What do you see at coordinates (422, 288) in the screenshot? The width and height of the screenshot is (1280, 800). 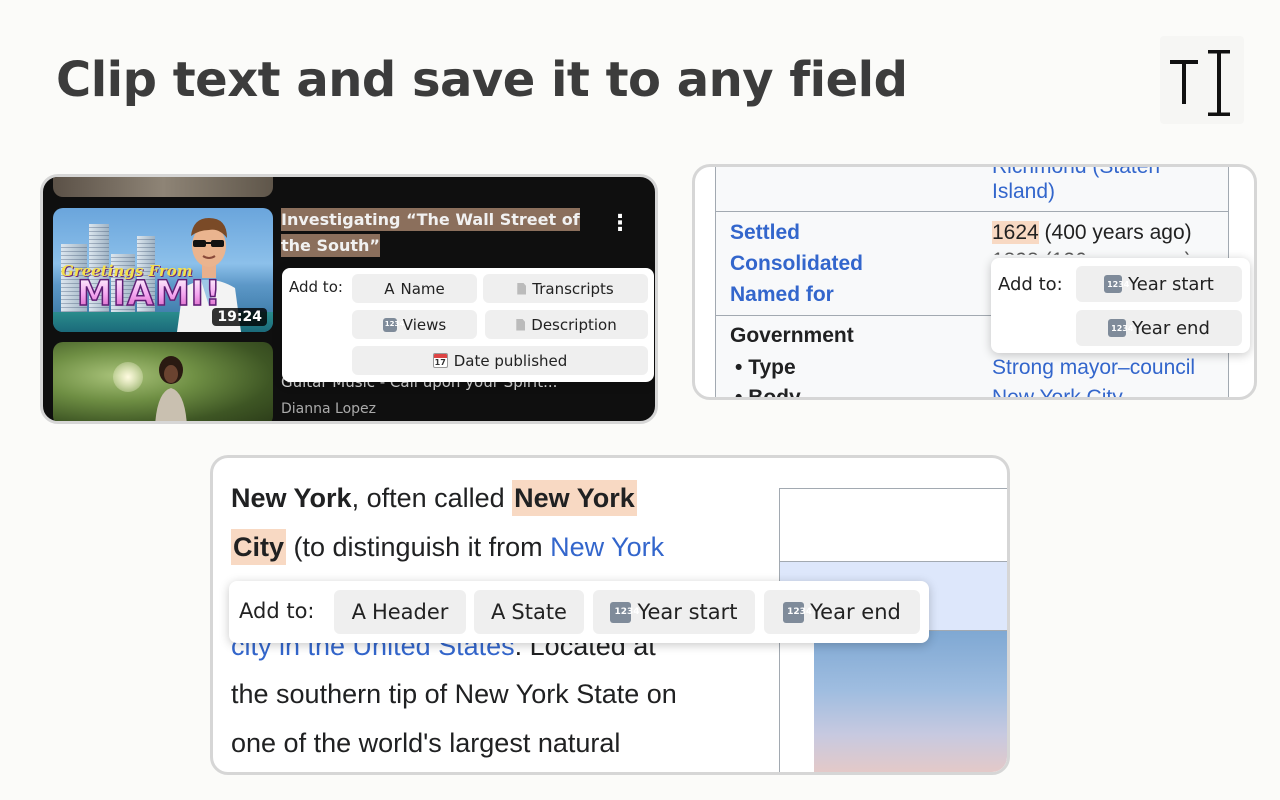 I see `chip-label: Name` at bounding box center [422, 288].